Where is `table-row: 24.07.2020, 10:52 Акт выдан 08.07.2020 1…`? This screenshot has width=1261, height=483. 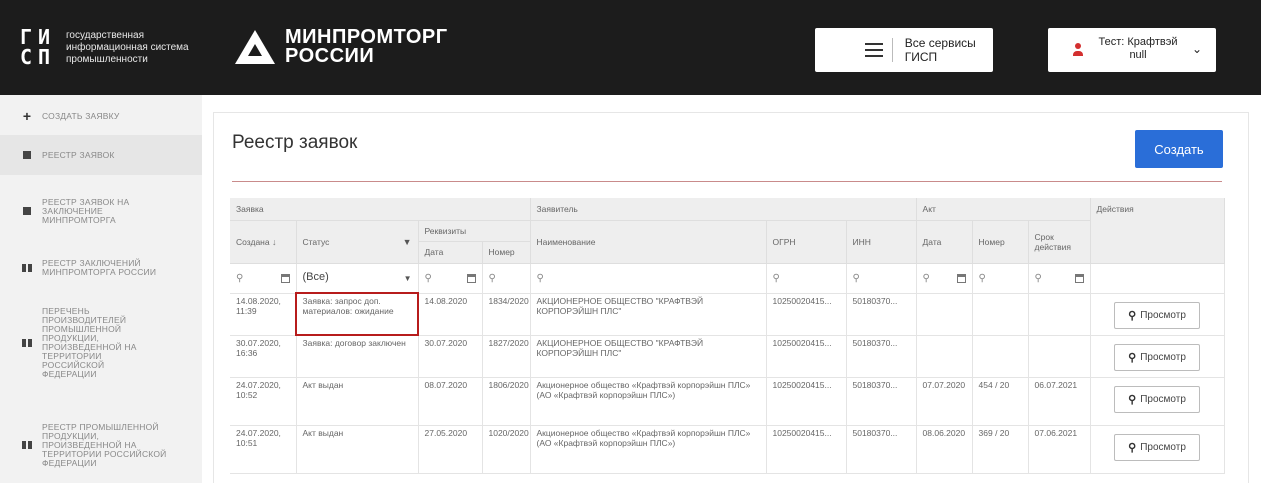
table-row: 24.07.2020, 10:52 Акт выдан 08.07.2020 1… is located at coordinates (727, 401).